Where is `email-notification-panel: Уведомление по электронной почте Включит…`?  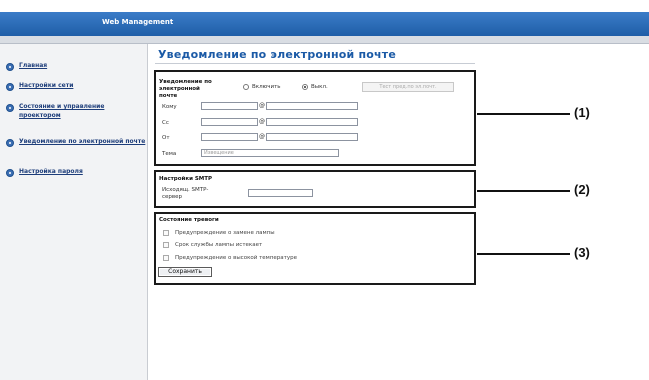
email-notification-panel: Уведомление по электронной почте Включит… is located at coordinates (315, 118).